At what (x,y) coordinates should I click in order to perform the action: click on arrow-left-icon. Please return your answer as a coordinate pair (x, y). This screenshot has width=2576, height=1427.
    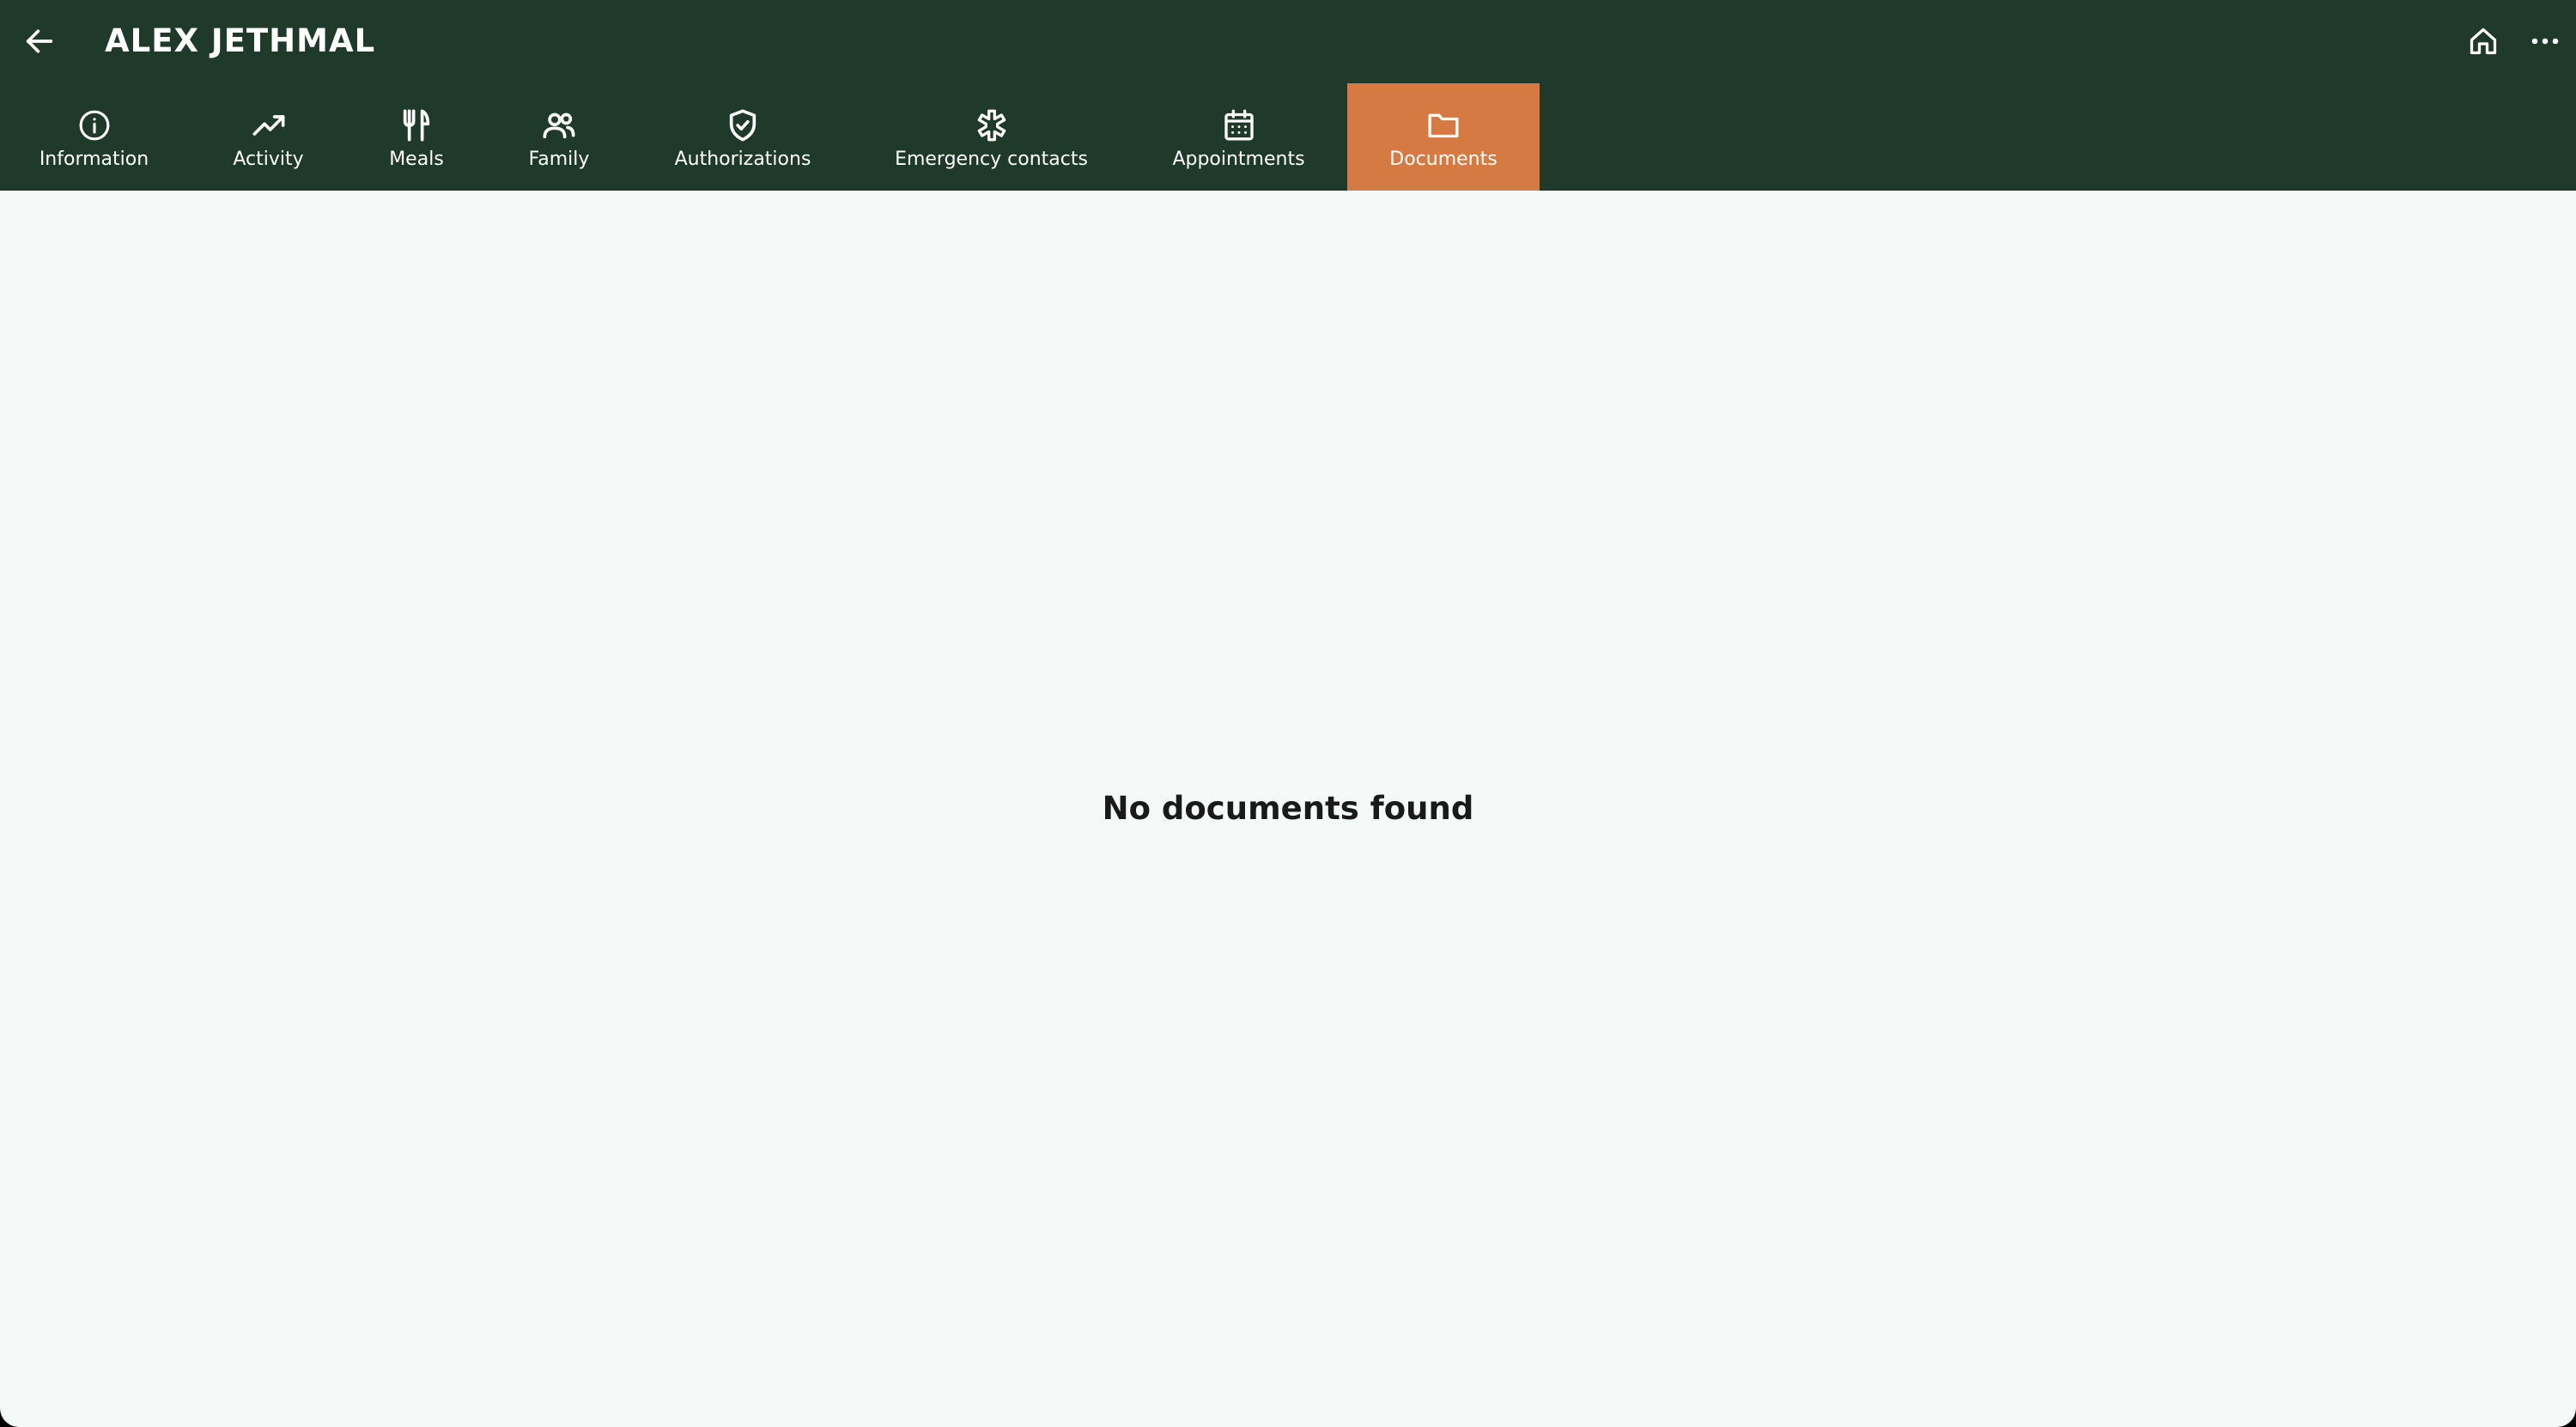
    Looking at the image, I should click on (40, 41).